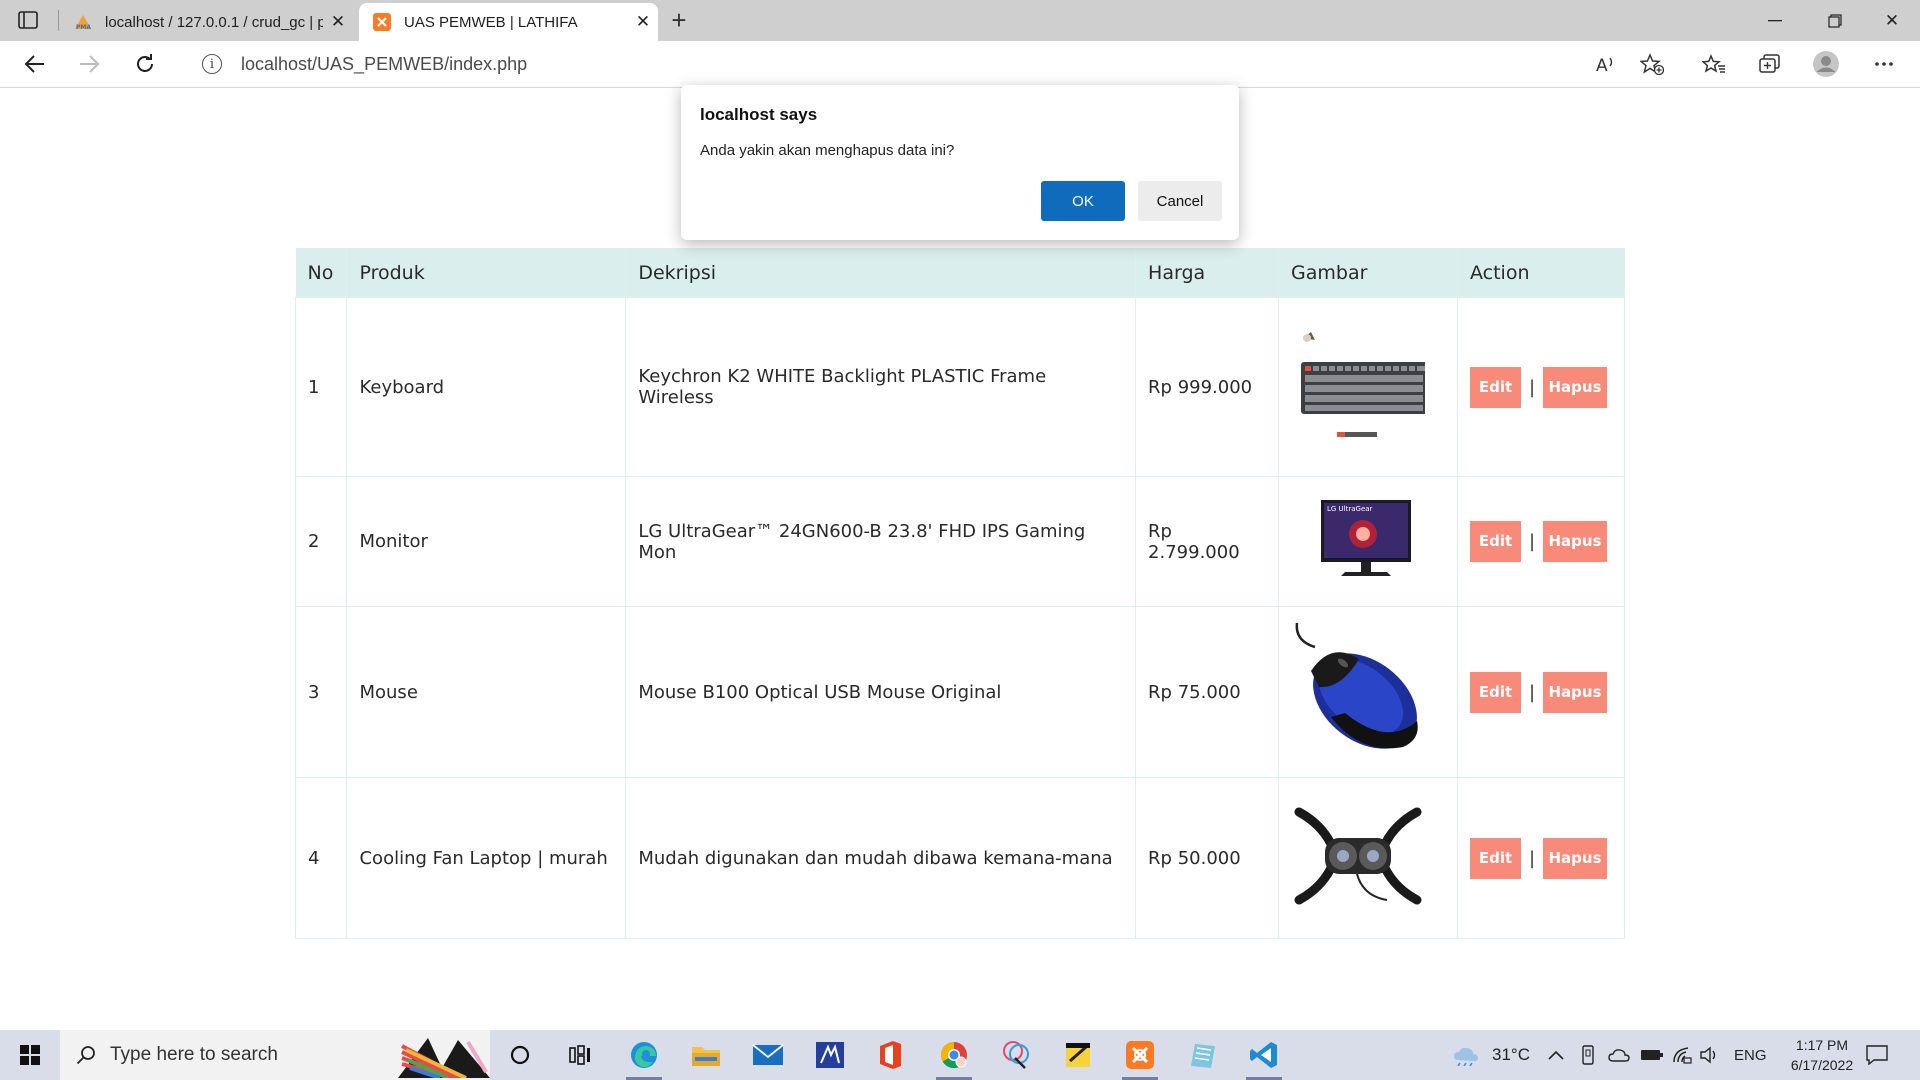 The height and width of the screenshot is (1080, 1920). What do you see at coordinates (1750, 1055) in the screenshot?
I see `language-indicator: ENG` at bounding box center [1750, 1055].